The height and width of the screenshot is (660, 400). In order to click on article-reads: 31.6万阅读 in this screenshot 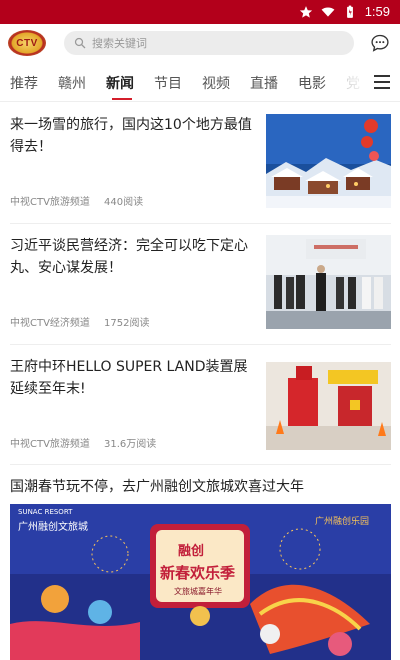, I will do `click(130, 444)`.